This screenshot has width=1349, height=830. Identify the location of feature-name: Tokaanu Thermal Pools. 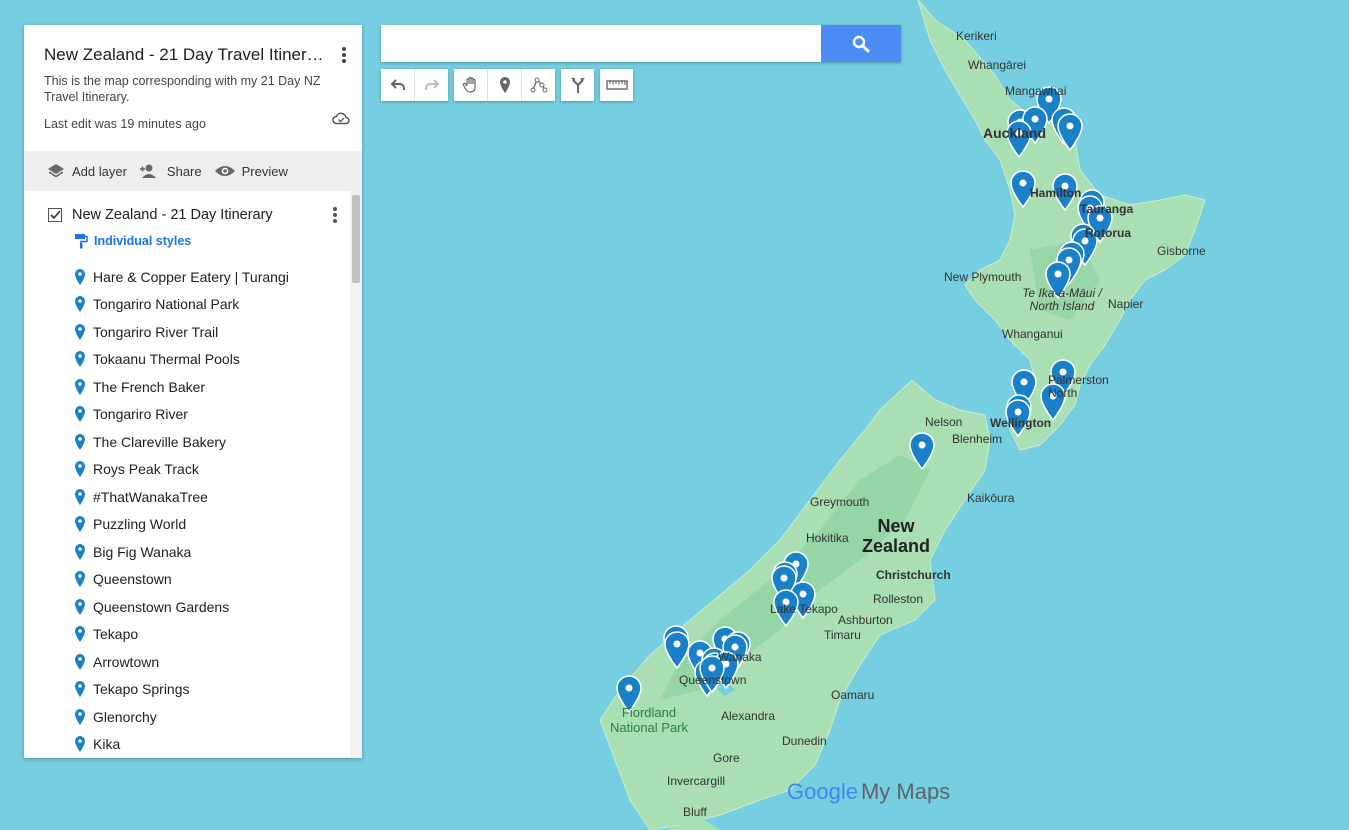
(166, 359).